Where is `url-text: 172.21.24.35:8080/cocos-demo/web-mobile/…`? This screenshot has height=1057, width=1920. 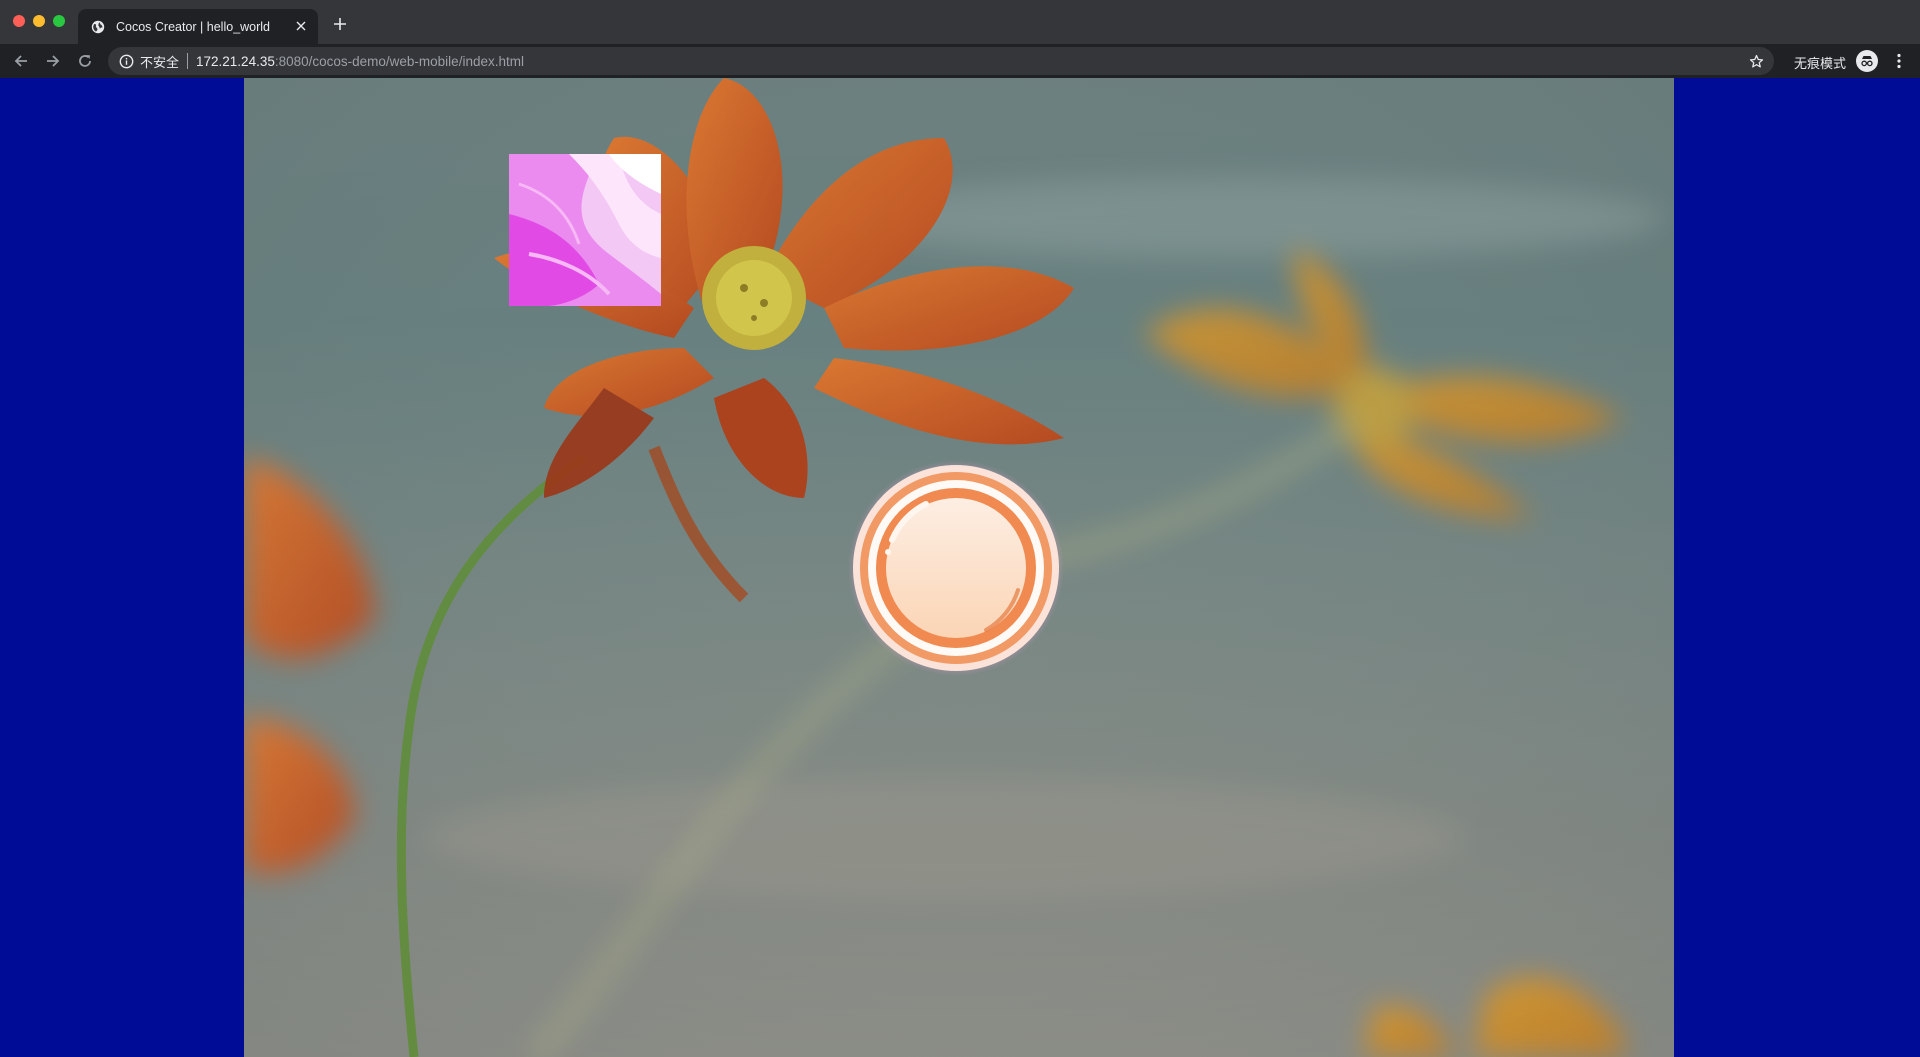 url-text: 172.21.24.35:8080/cocos-demo/web-mobile/… is located at coordinates (360, 61).